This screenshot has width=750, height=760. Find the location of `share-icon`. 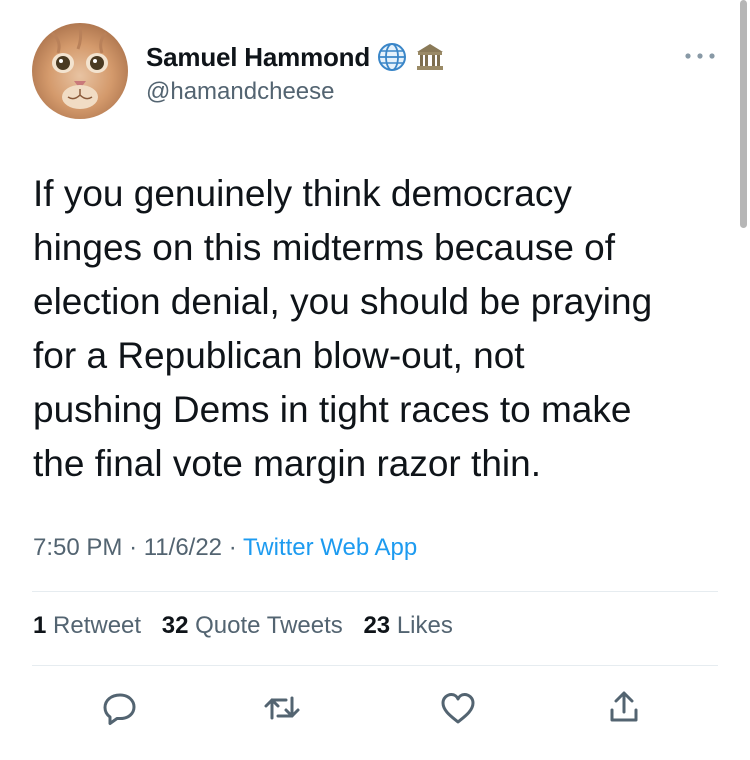

share-icon is located at coordinates (624, 708).